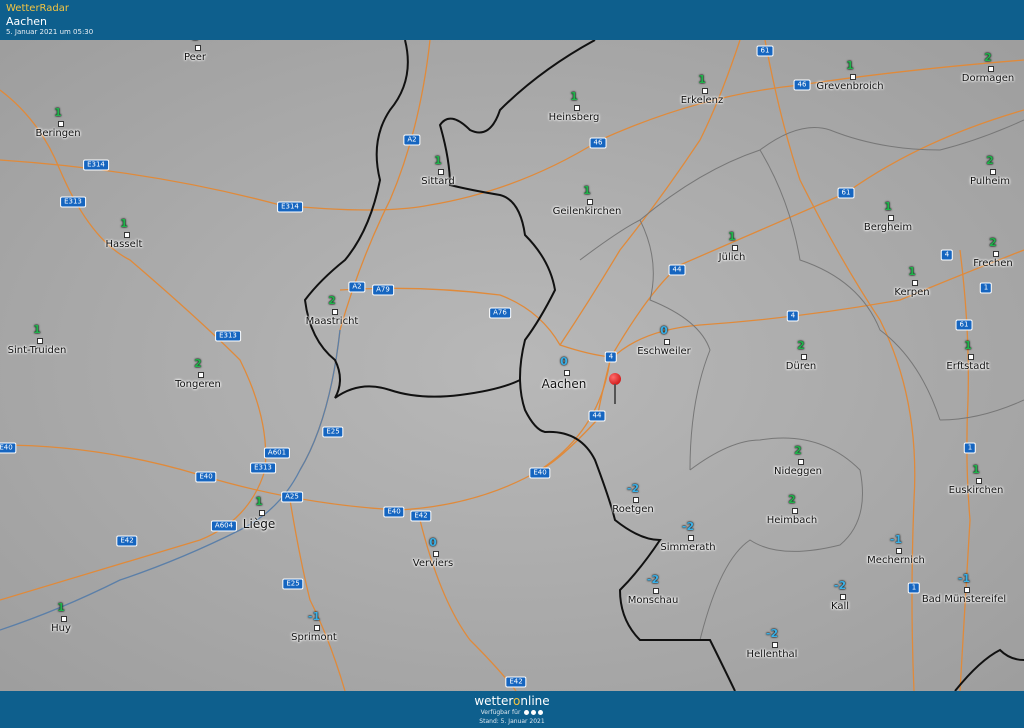 The height and width of the screenshot is (728, 1024). I want to click on city-label: Huy, so click(61, 628).